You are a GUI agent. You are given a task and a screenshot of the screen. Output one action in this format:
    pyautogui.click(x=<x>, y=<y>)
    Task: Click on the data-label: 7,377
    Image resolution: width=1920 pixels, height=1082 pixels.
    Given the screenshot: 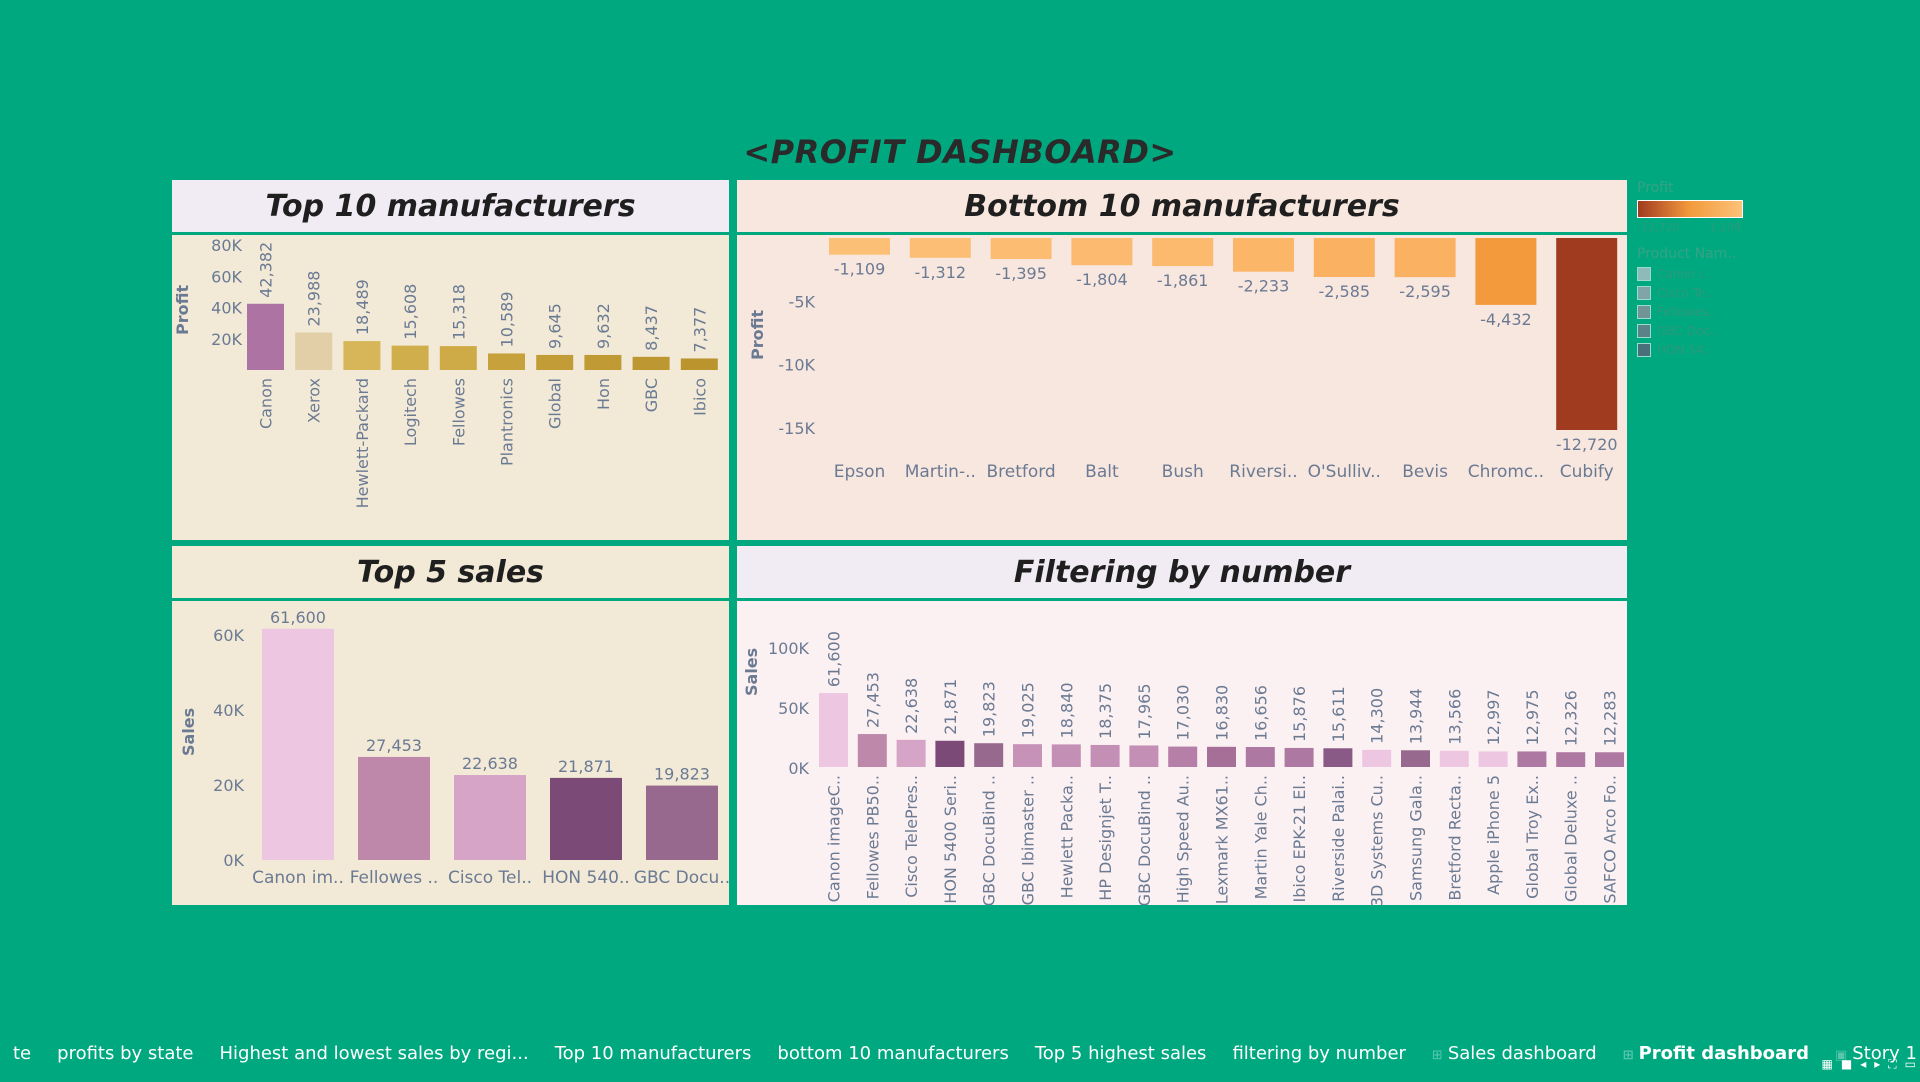 What is the action you would take?
    pyautogui.click(x=699, y=330)
    